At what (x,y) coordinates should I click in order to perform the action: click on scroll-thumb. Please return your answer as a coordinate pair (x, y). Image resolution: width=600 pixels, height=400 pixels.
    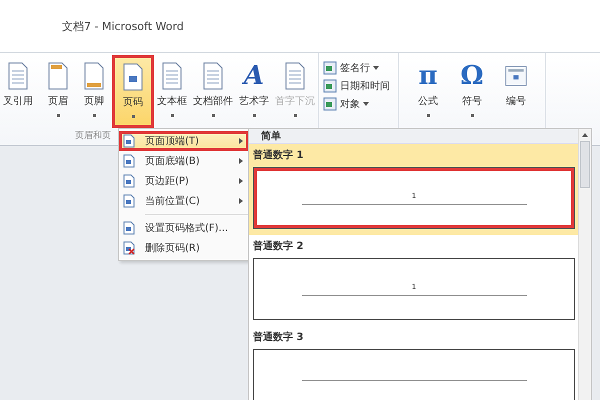
    Looking at the image, I should click on (585, 164).